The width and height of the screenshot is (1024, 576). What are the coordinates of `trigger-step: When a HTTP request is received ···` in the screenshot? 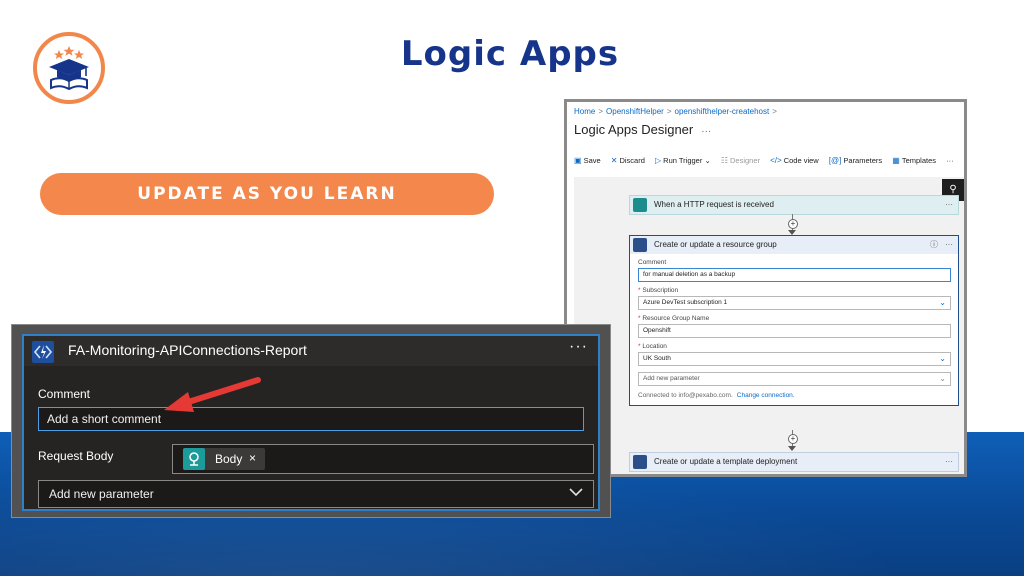 It's located at (794, 205).